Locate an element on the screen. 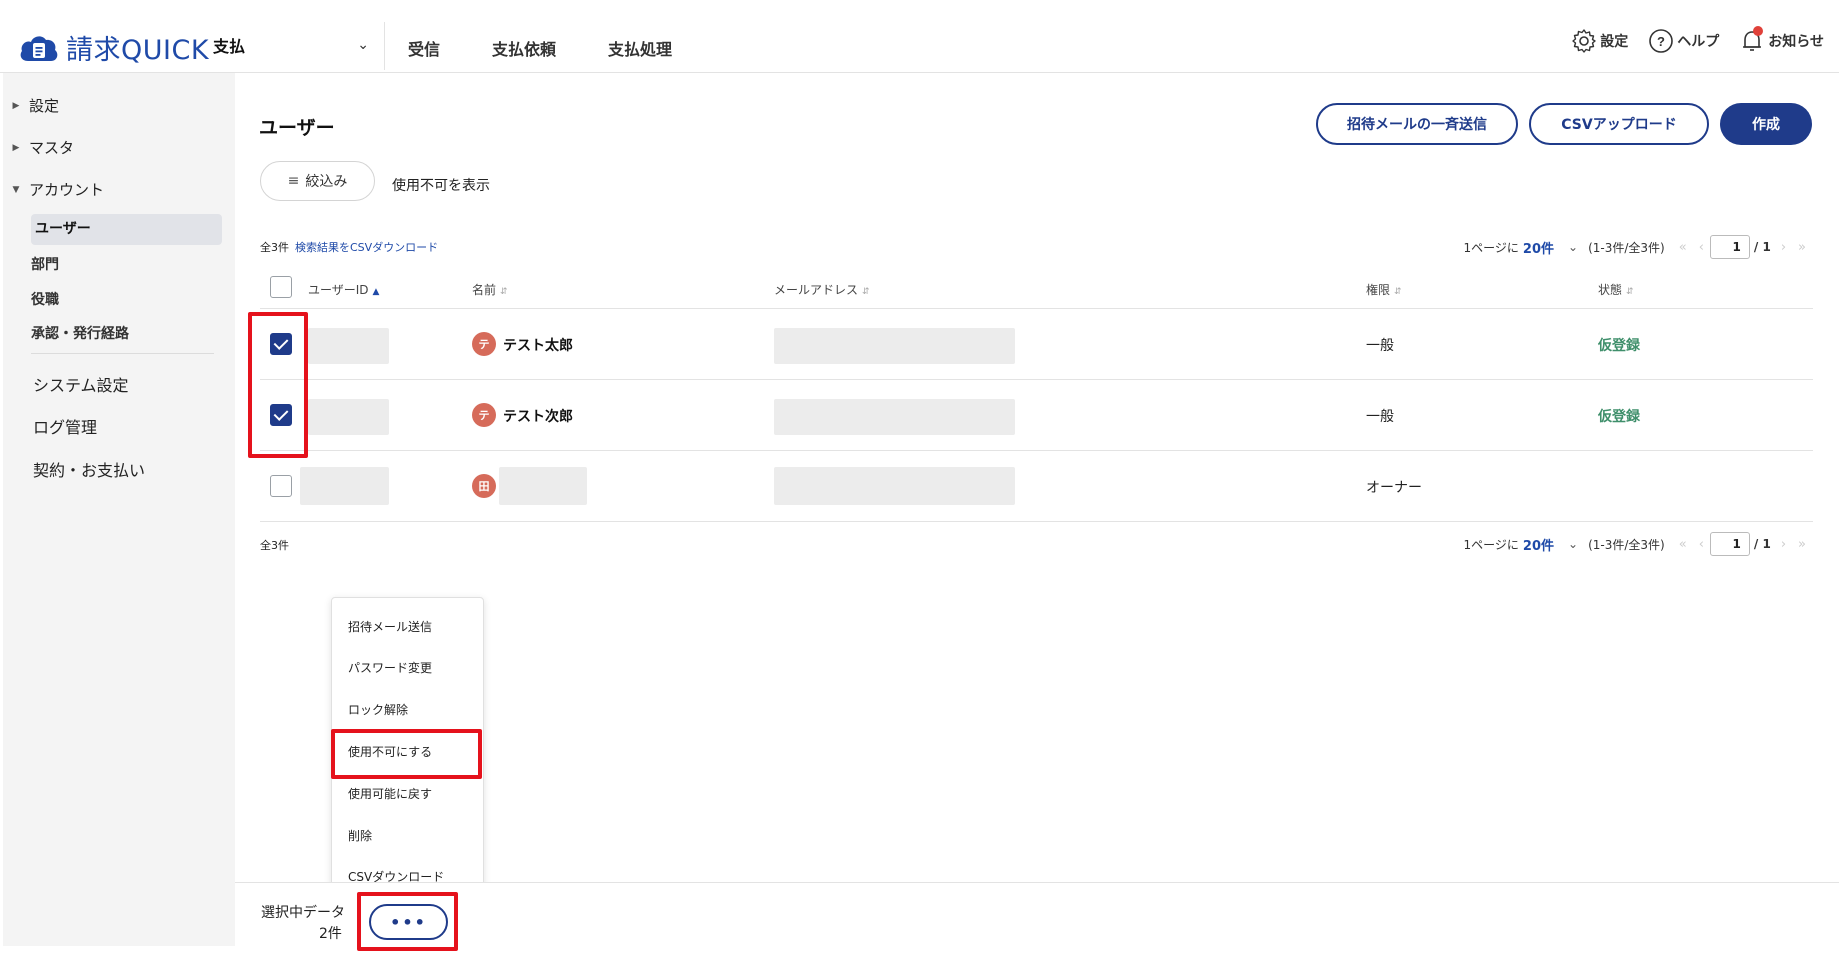 This screenshot has height=958, width=1839. page-title: ユーザー is located at coordinates (297, 128).